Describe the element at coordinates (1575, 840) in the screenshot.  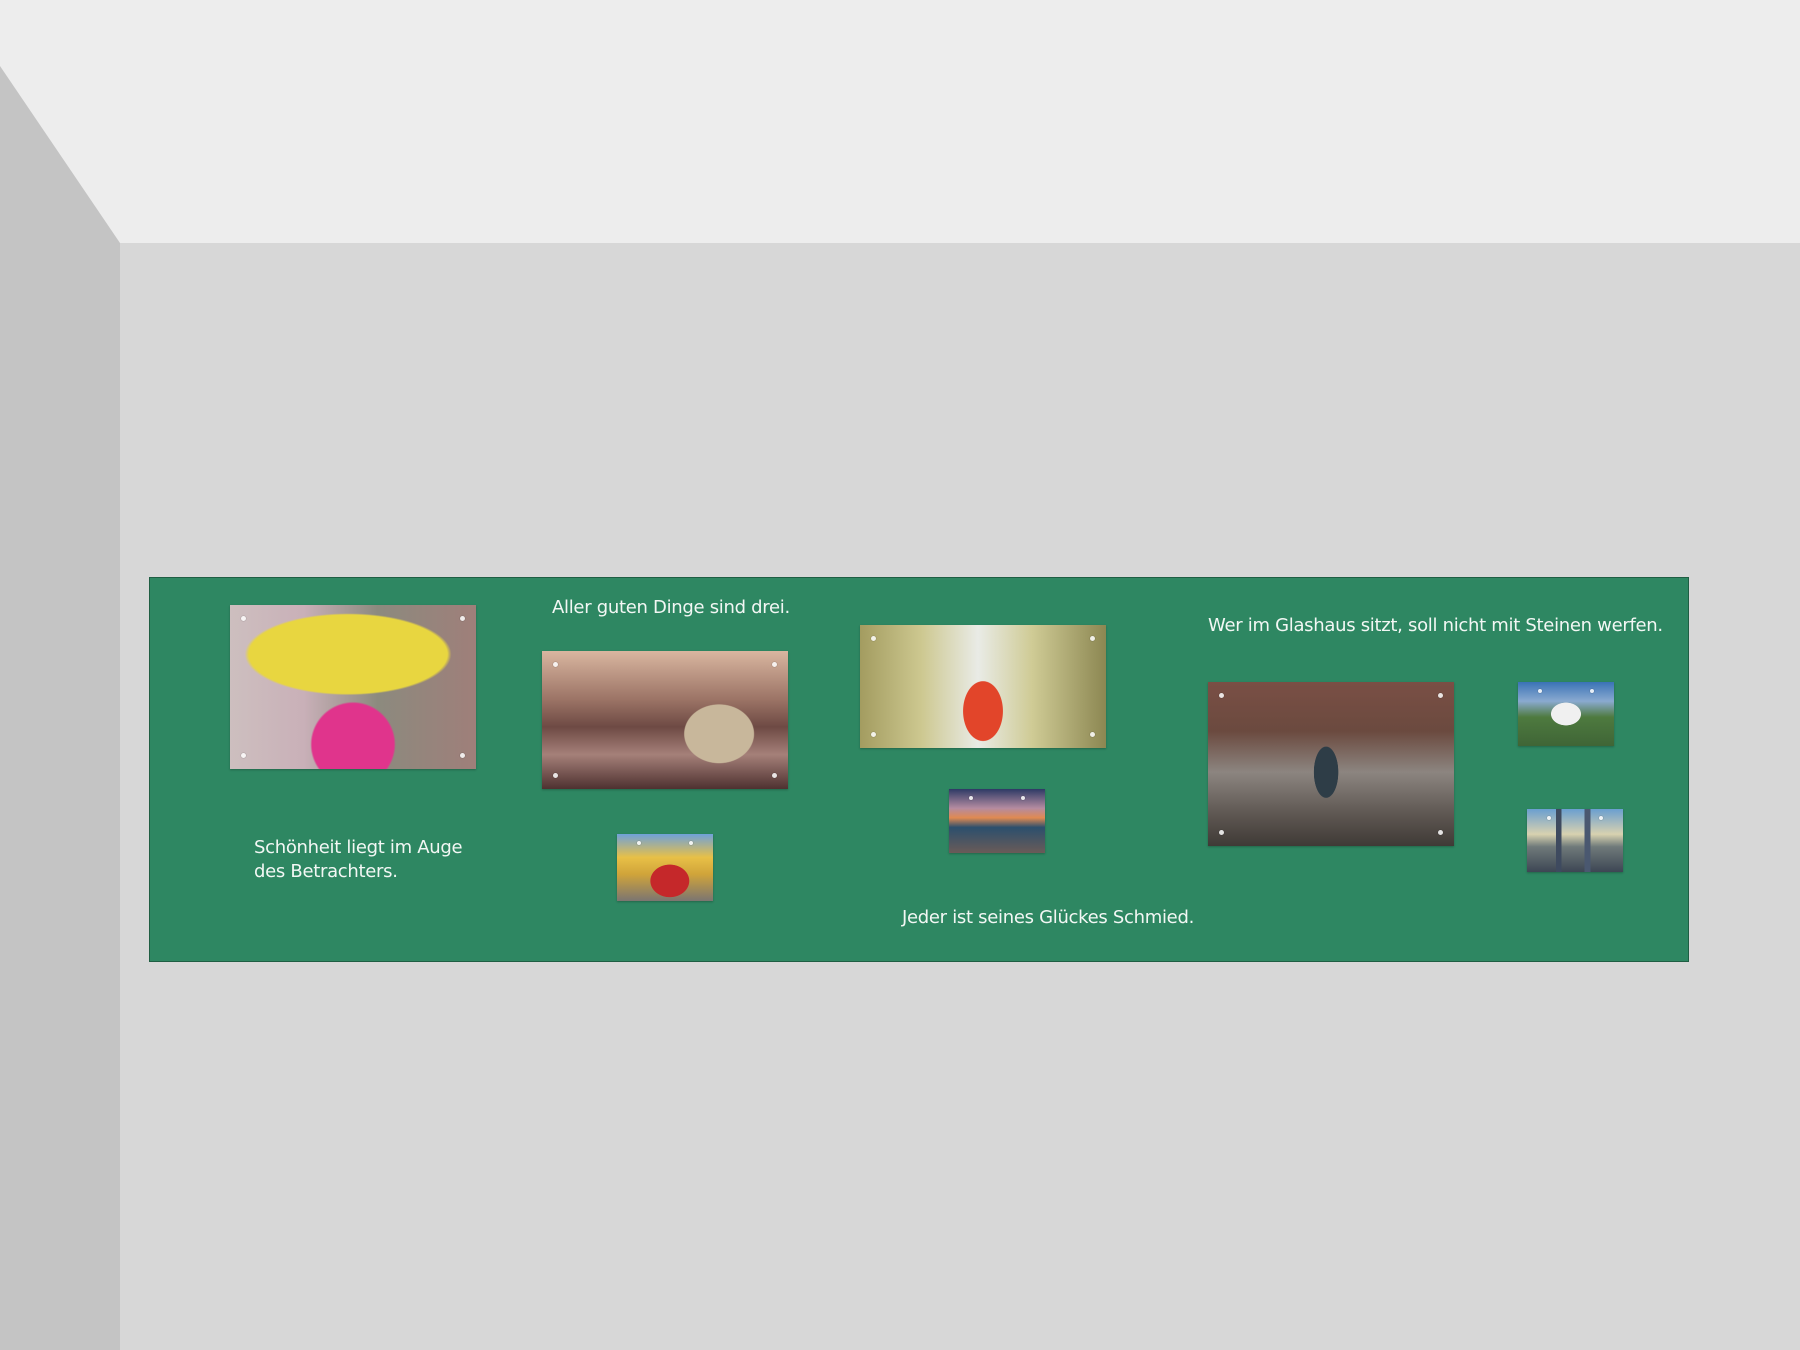
I see `photo-city-skyline` at that location.